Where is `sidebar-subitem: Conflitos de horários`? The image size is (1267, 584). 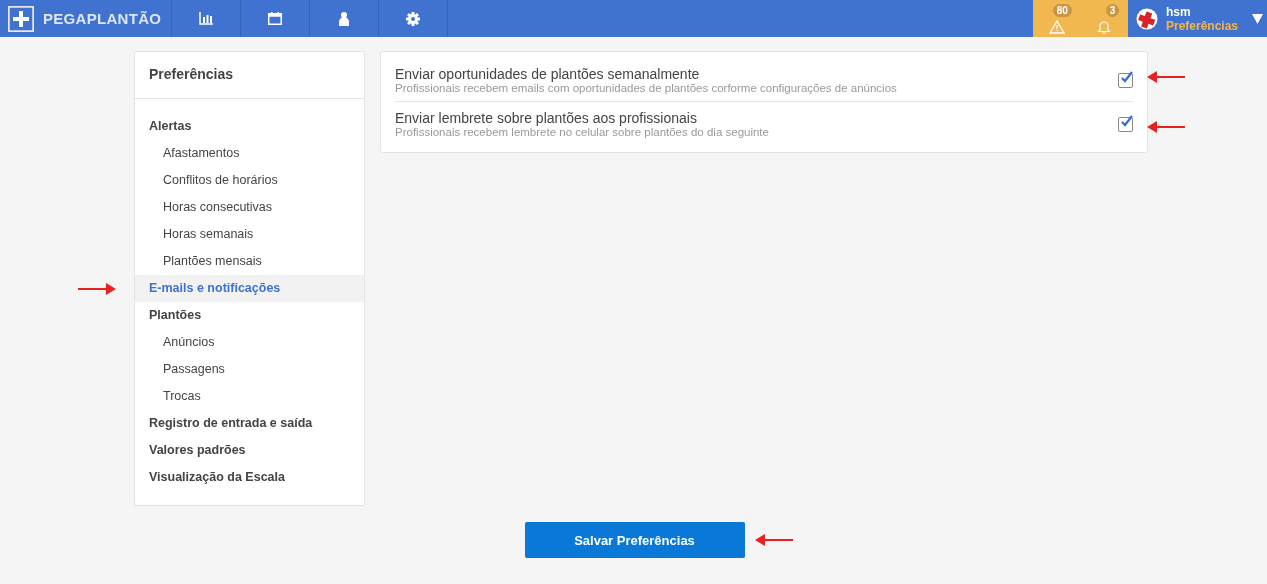
sidebar-subitem: Conflitos de horários is located at coordinates (249, 180).